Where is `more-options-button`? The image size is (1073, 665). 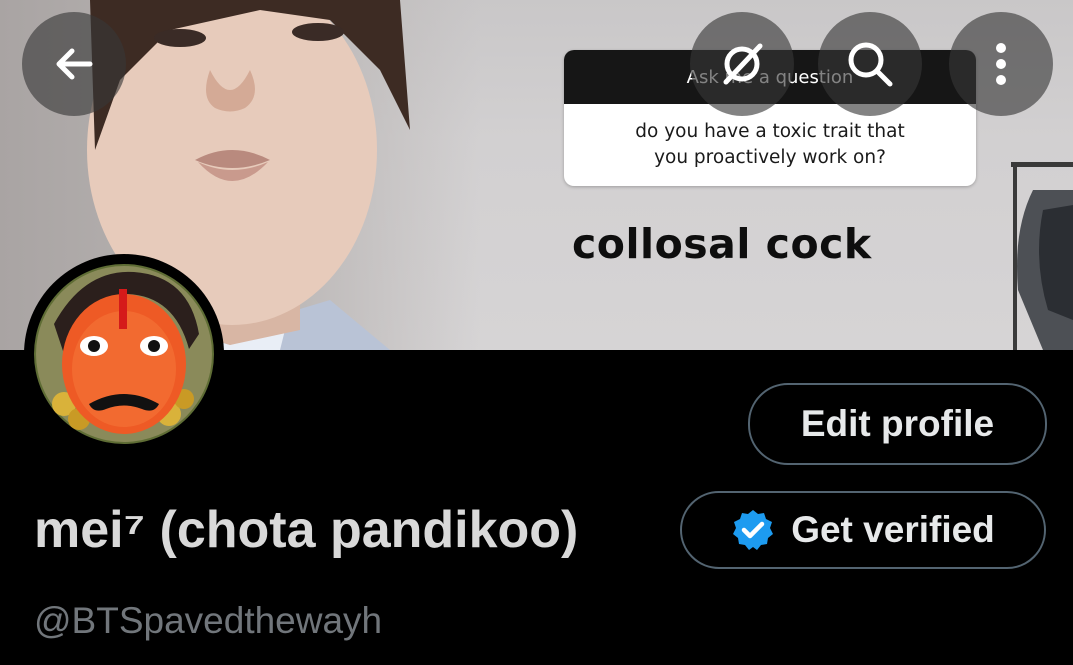
more-options-button is located at coordinates (1001, 64).